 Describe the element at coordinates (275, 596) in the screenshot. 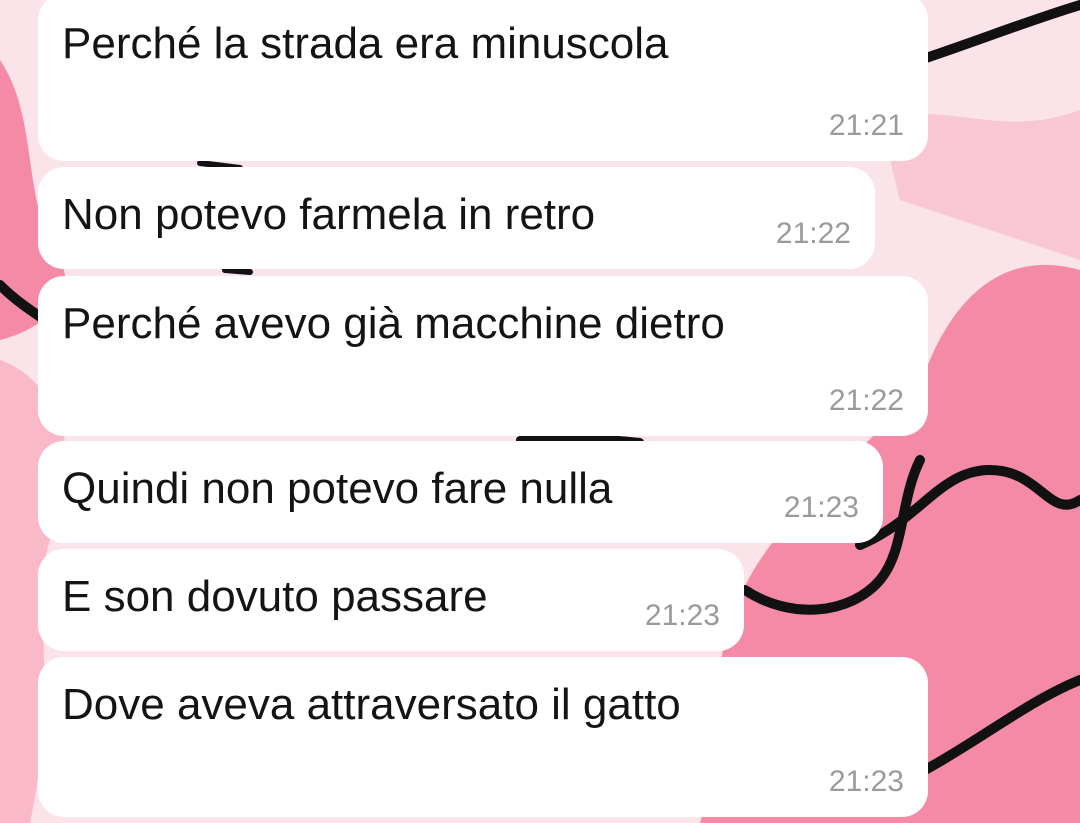

I see `message-text: E son dovuto passare` at that location.